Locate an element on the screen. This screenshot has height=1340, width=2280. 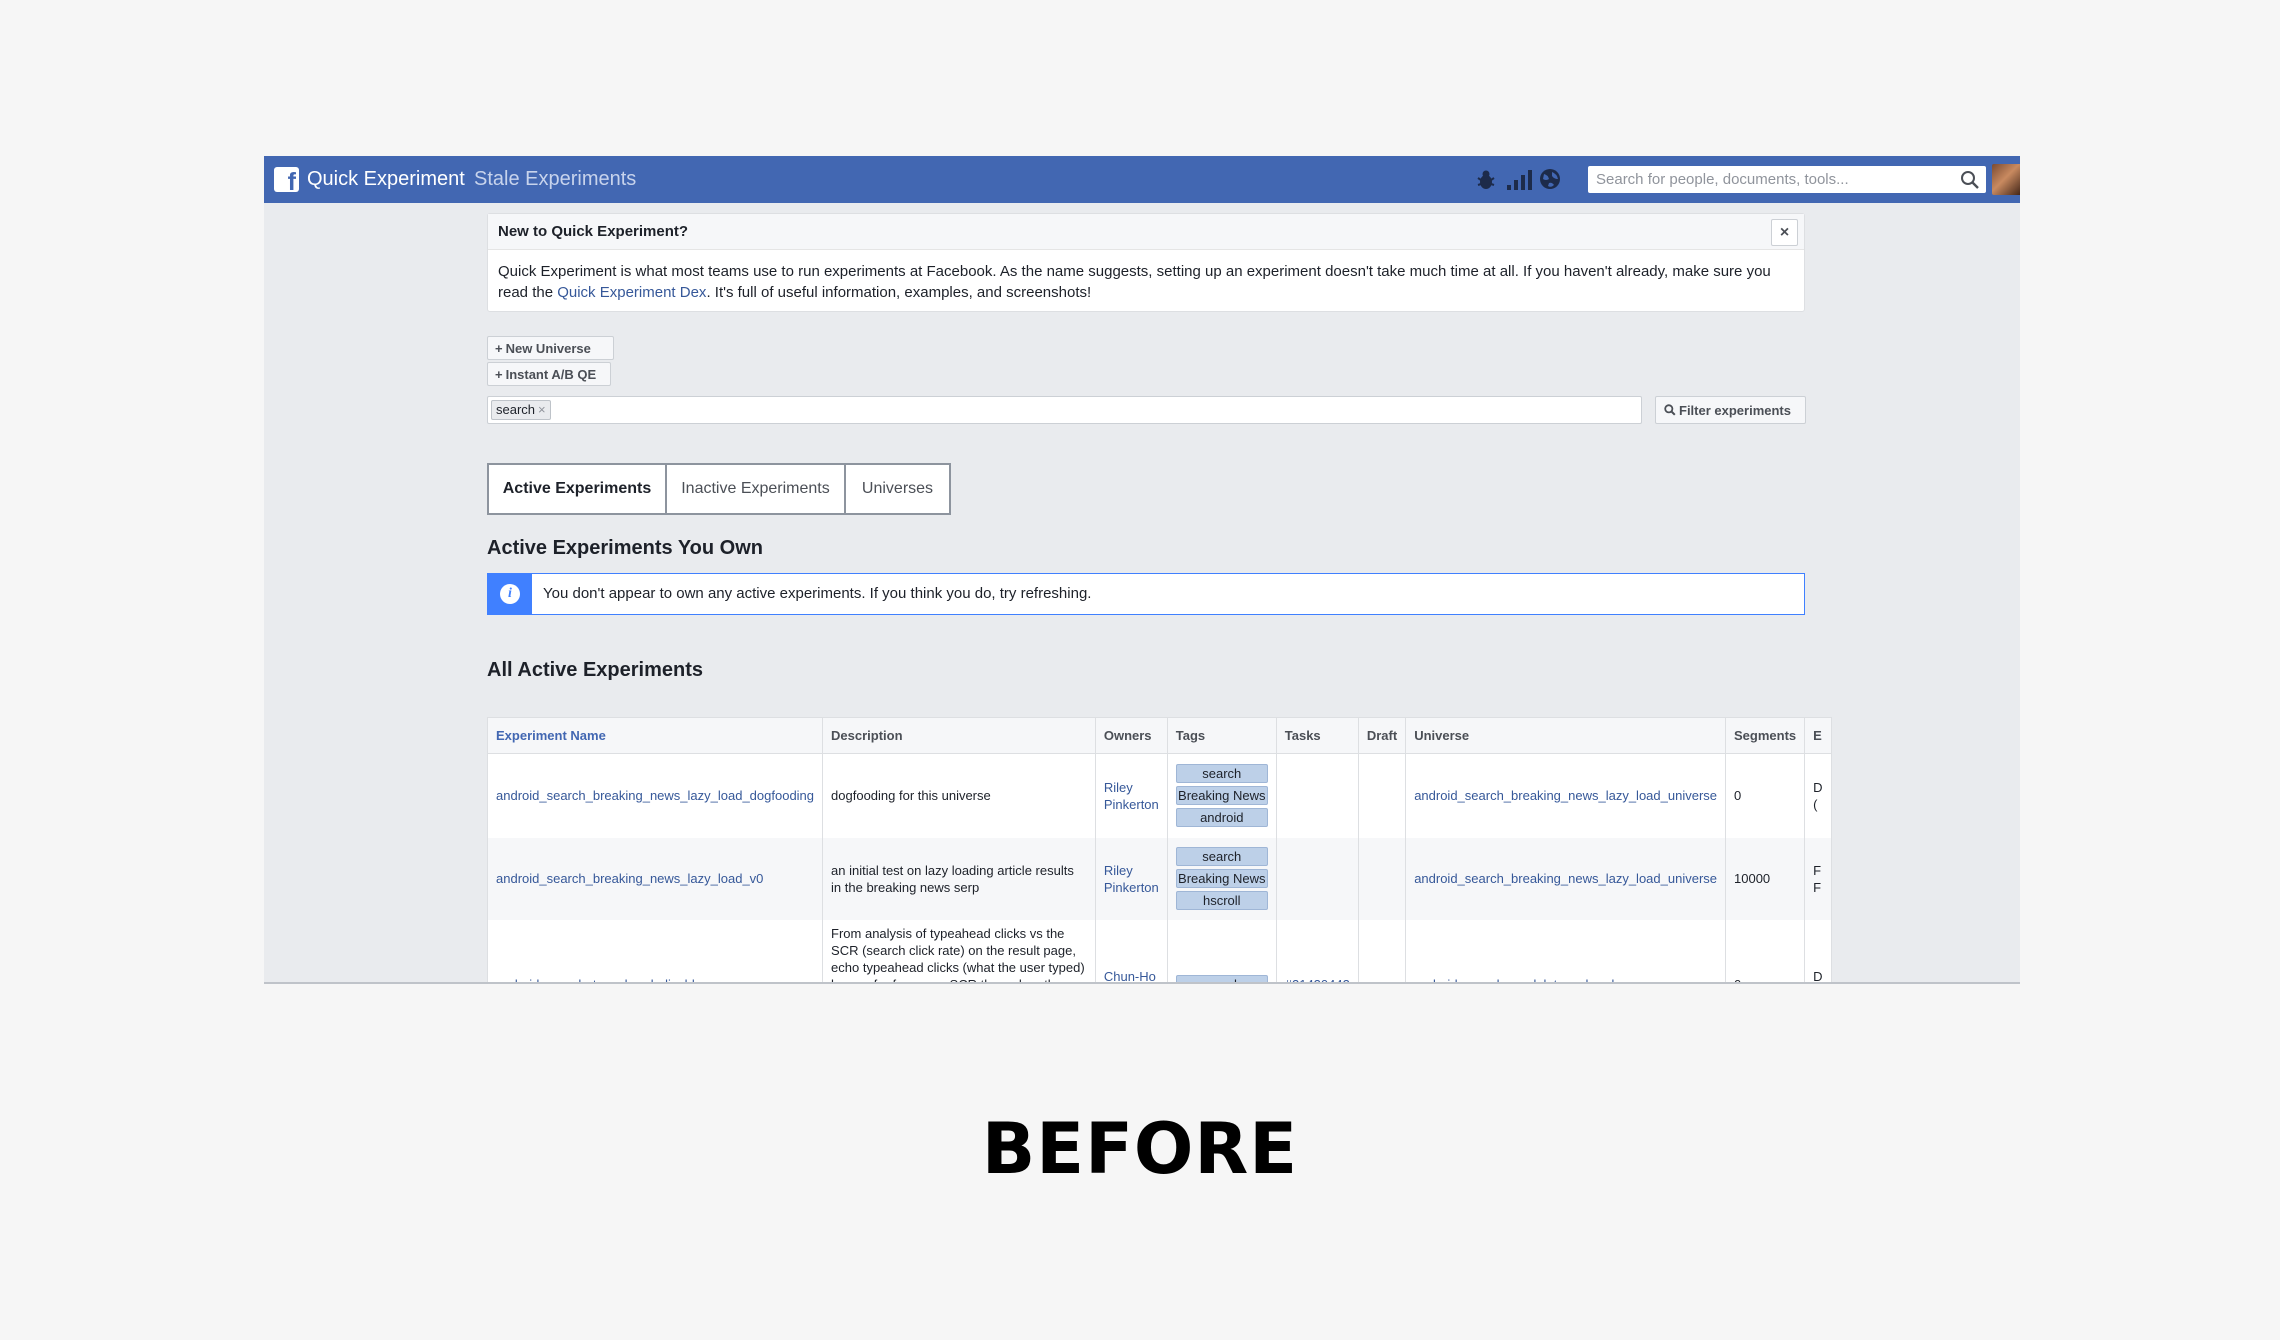
truncated-cell-line: ( is located at coordinates (1815, 804).